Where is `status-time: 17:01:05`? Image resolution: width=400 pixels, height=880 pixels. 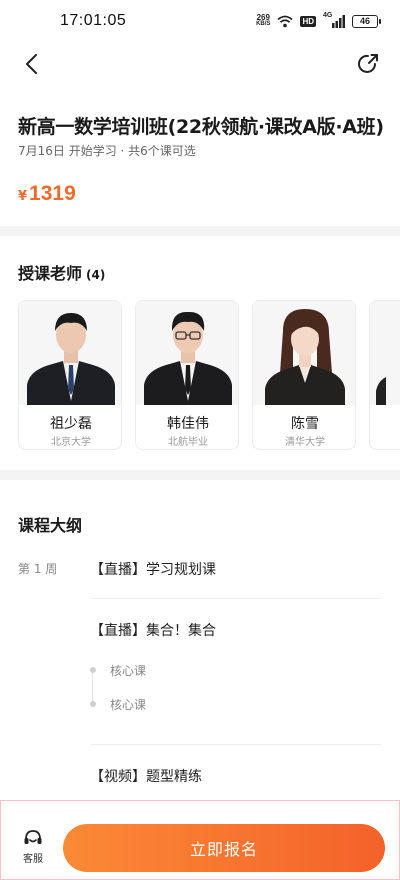
status-time: 17:01:05 is located at coordinates (93, 20).